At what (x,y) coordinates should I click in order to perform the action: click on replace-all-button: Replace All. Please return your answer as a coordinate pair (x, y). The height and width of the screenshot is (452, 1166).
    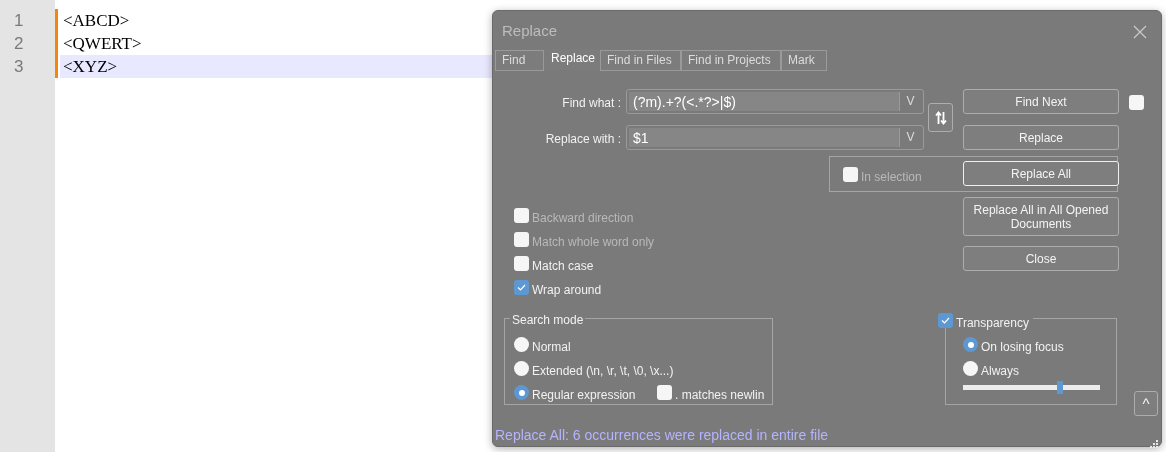
    Looking at the image, I should click on (1041, 173).